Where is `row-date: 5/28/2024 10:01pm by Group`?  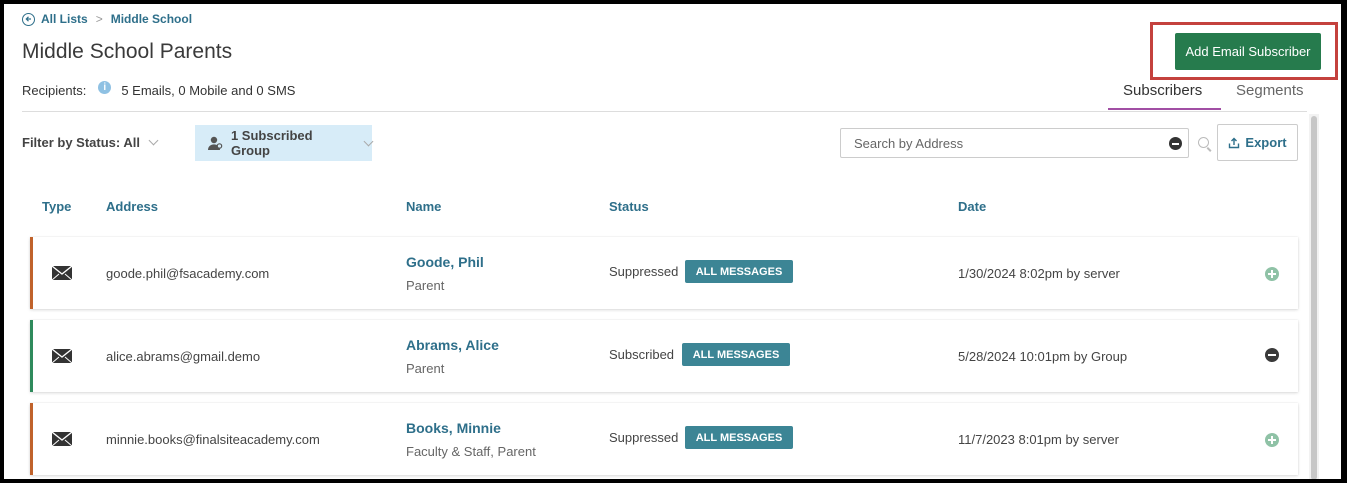 row-date: 5/28/2024 10:01pm by Group is located at coordinates (1043, 356).